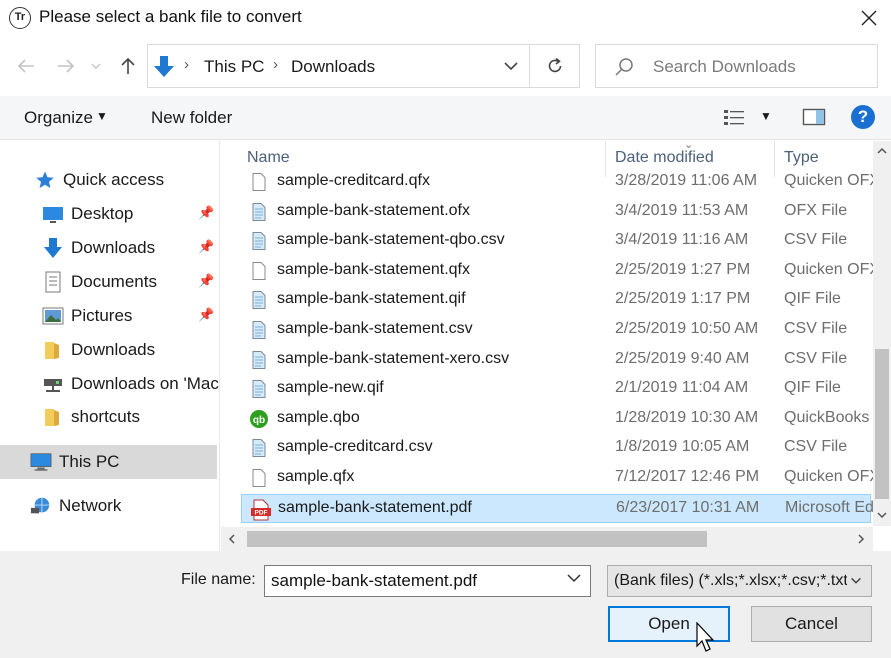 The height and width of the screenshot is (658, 891). Describe the element at coordinates (557, 478) in the screenshot. I see `file-row: sample.qfx 7/12/2017 12:46 PM Quicken OFX` at that location.